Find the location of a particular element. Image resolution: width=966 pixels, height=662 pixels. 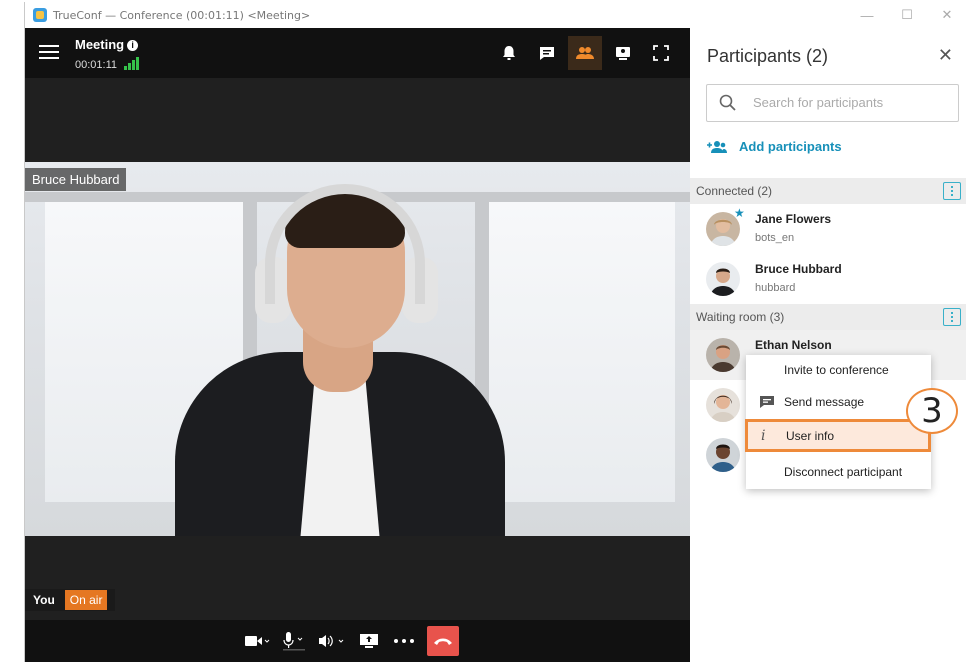

layout-icon is located at coordinates (623, 53).